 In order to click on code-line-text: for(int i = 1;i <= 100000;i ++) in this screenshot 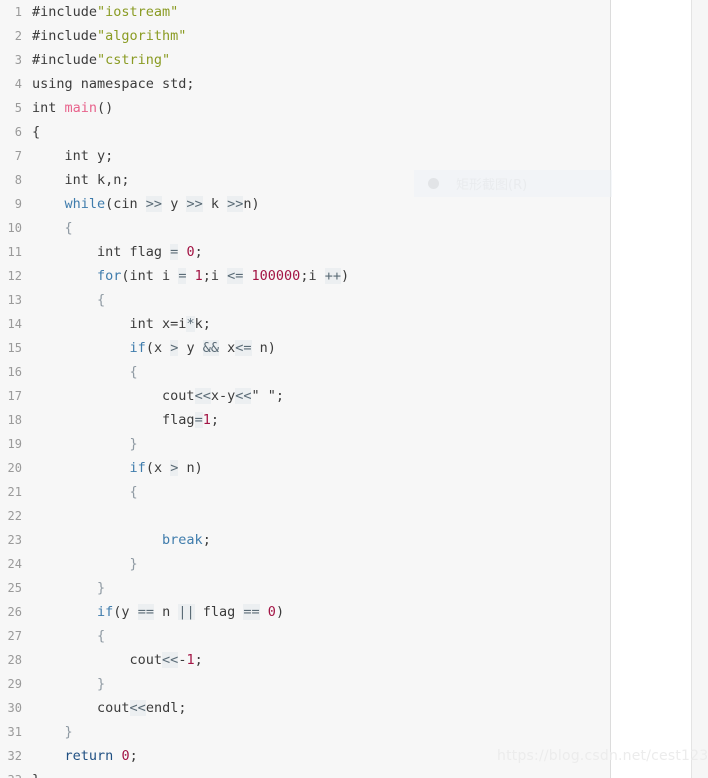, I will do `click(185, 276)`.